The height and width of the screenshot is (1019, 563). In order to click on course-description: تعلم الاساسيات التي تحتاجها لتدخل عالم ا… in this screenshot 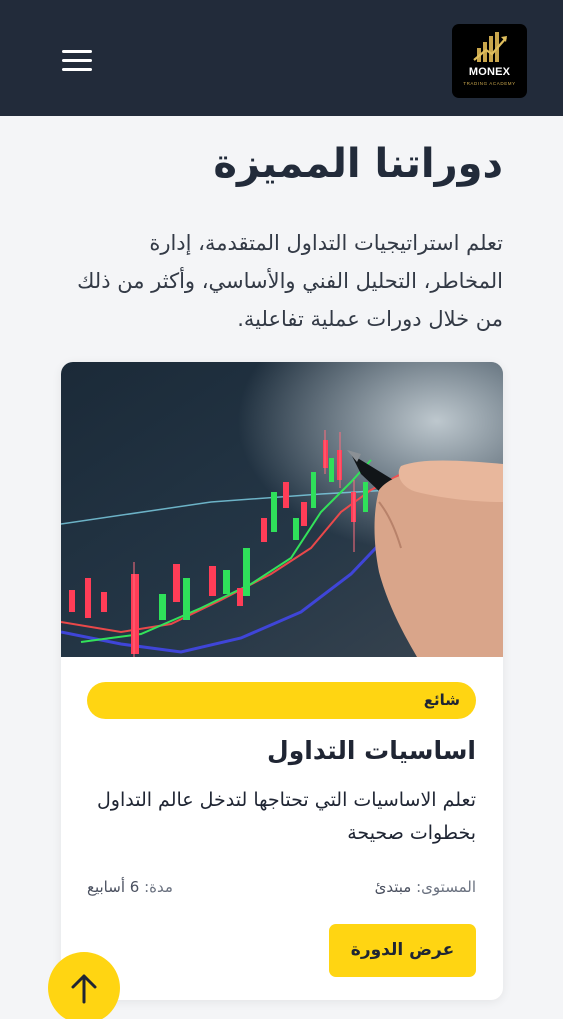, I will do `click(286, 816)`.